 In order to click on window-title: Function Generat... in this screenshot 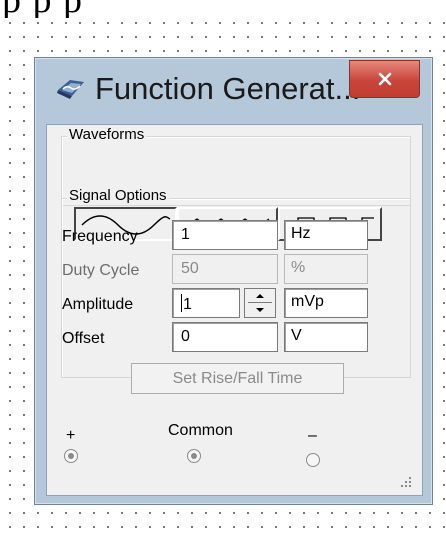, I will do `click(228, 88)`.